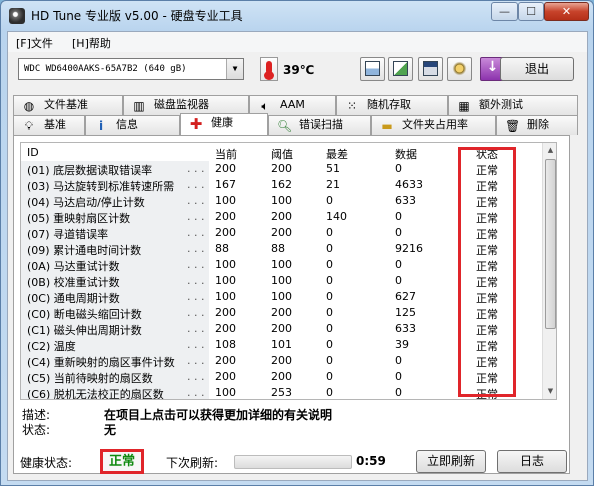  Describe the element at coordinates (281, 184) in the screenshot. I see `cell-threshold: 162` at that location.